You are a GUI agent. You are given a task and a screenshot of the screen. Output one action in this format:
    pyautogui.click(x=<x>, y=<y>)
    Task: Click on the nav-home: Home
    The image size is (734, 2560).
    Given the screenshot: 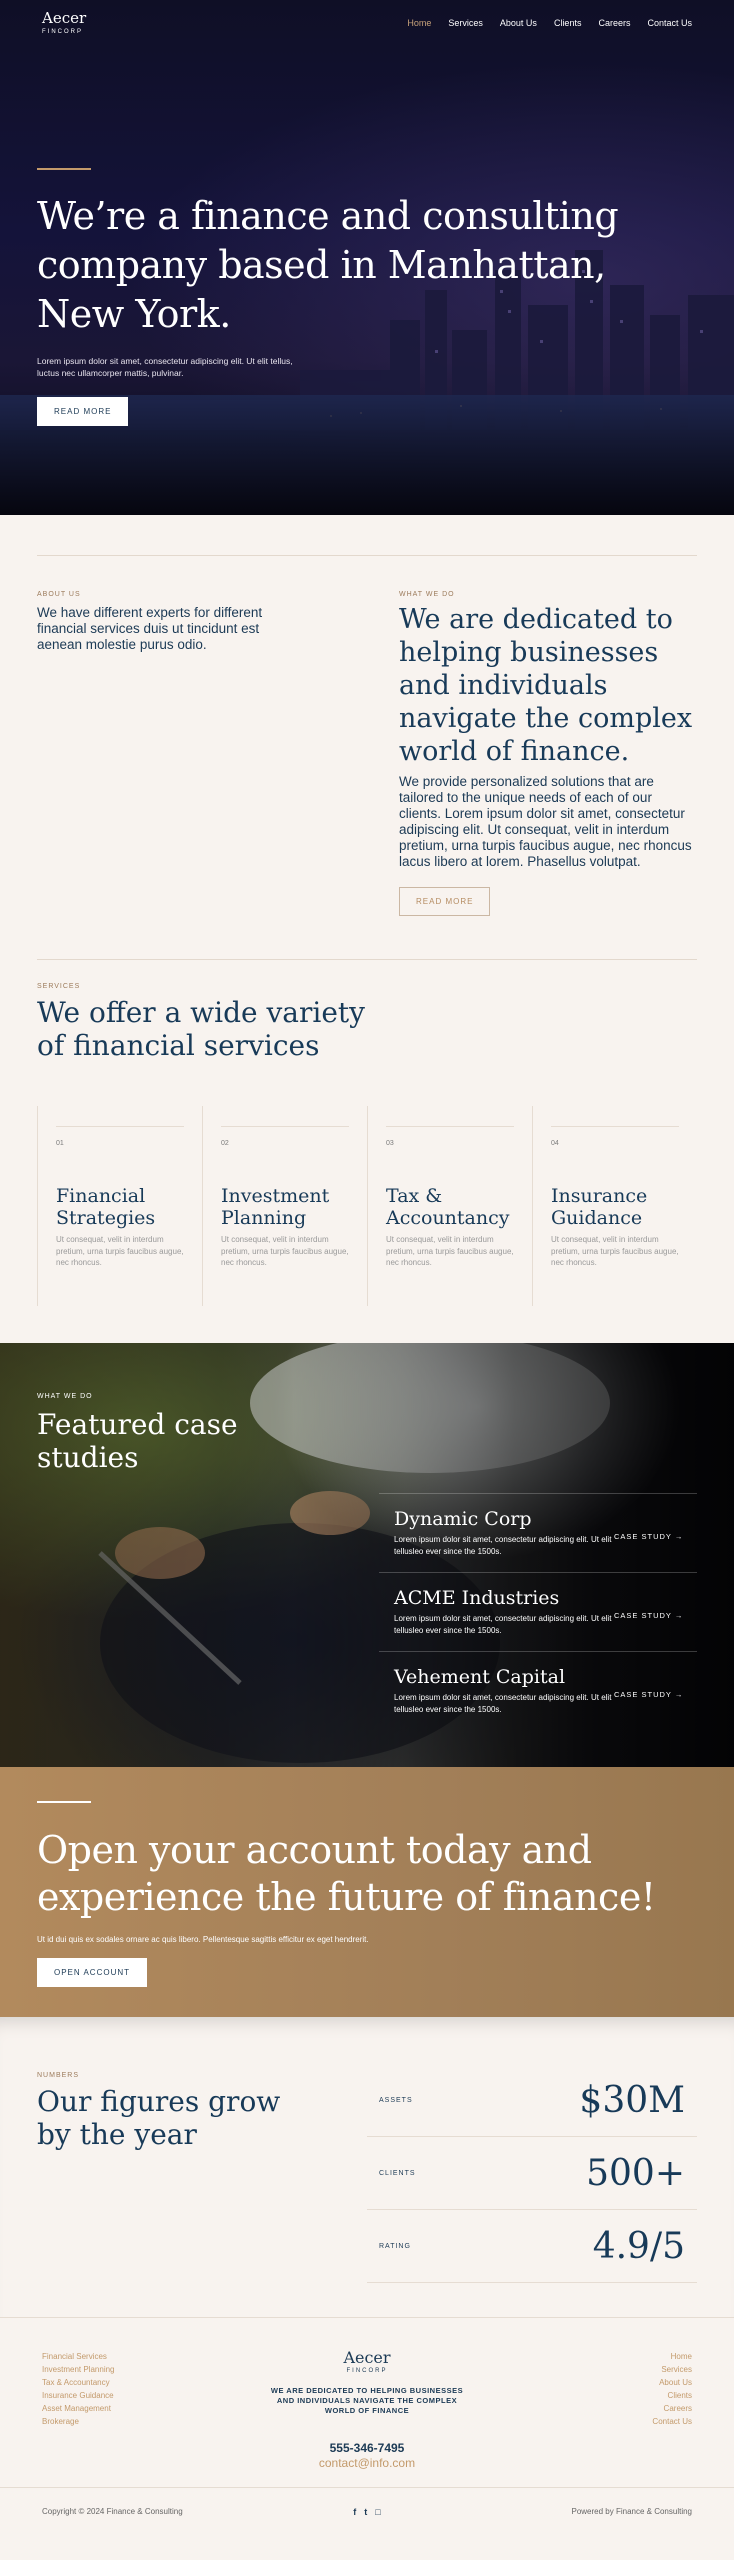 What is the action you would take?
    pyautogui.click(x=419, y=23)
    